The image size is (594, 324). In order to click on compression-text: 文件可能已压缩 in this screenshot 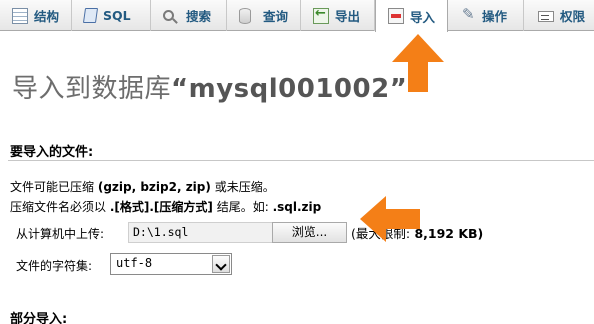, I will do `click(54, 187)`.